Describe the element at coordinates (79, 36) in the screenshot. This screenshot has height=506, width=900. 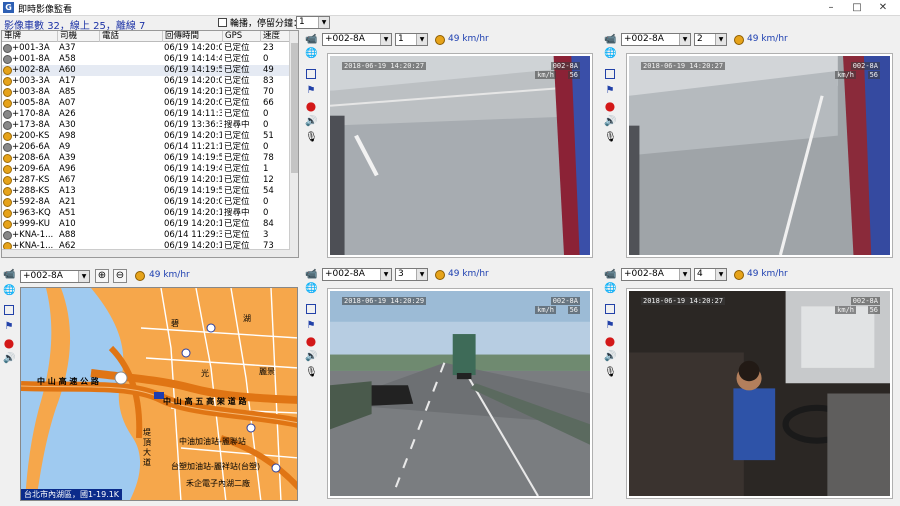
I see `col-driver: 司機` at that location.